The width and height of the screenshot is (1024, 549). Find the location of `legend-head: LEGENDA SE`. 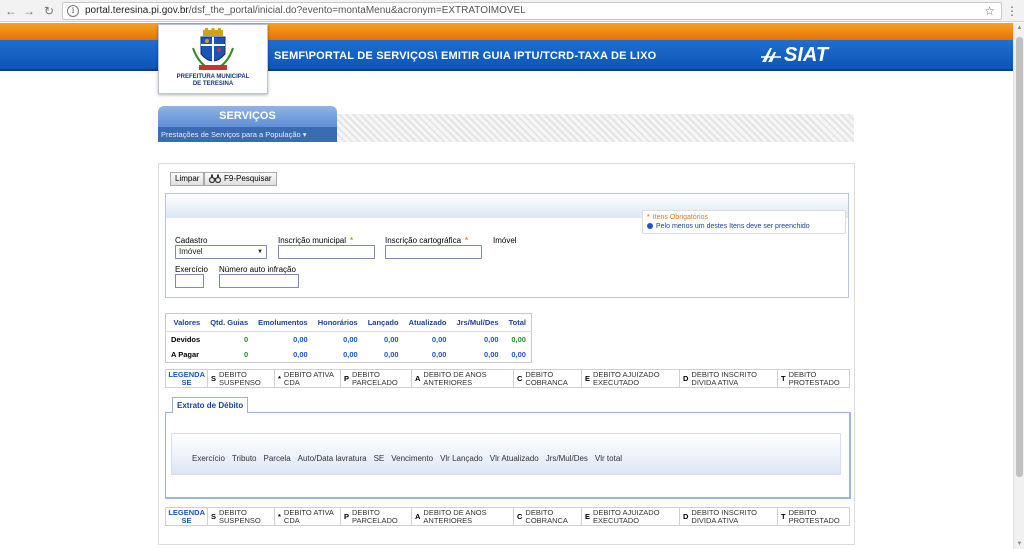

legend-head: LEGENDA SE is located at coordinates (187, 516).